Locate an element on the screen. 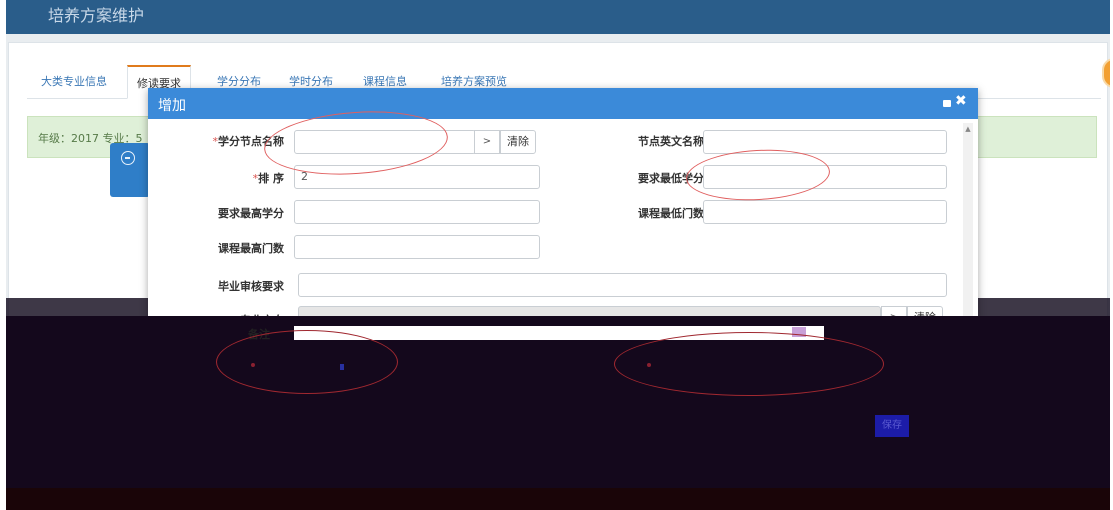 The image size is (1113, 510). remarks-artifact is located at coordinates (799, 332).